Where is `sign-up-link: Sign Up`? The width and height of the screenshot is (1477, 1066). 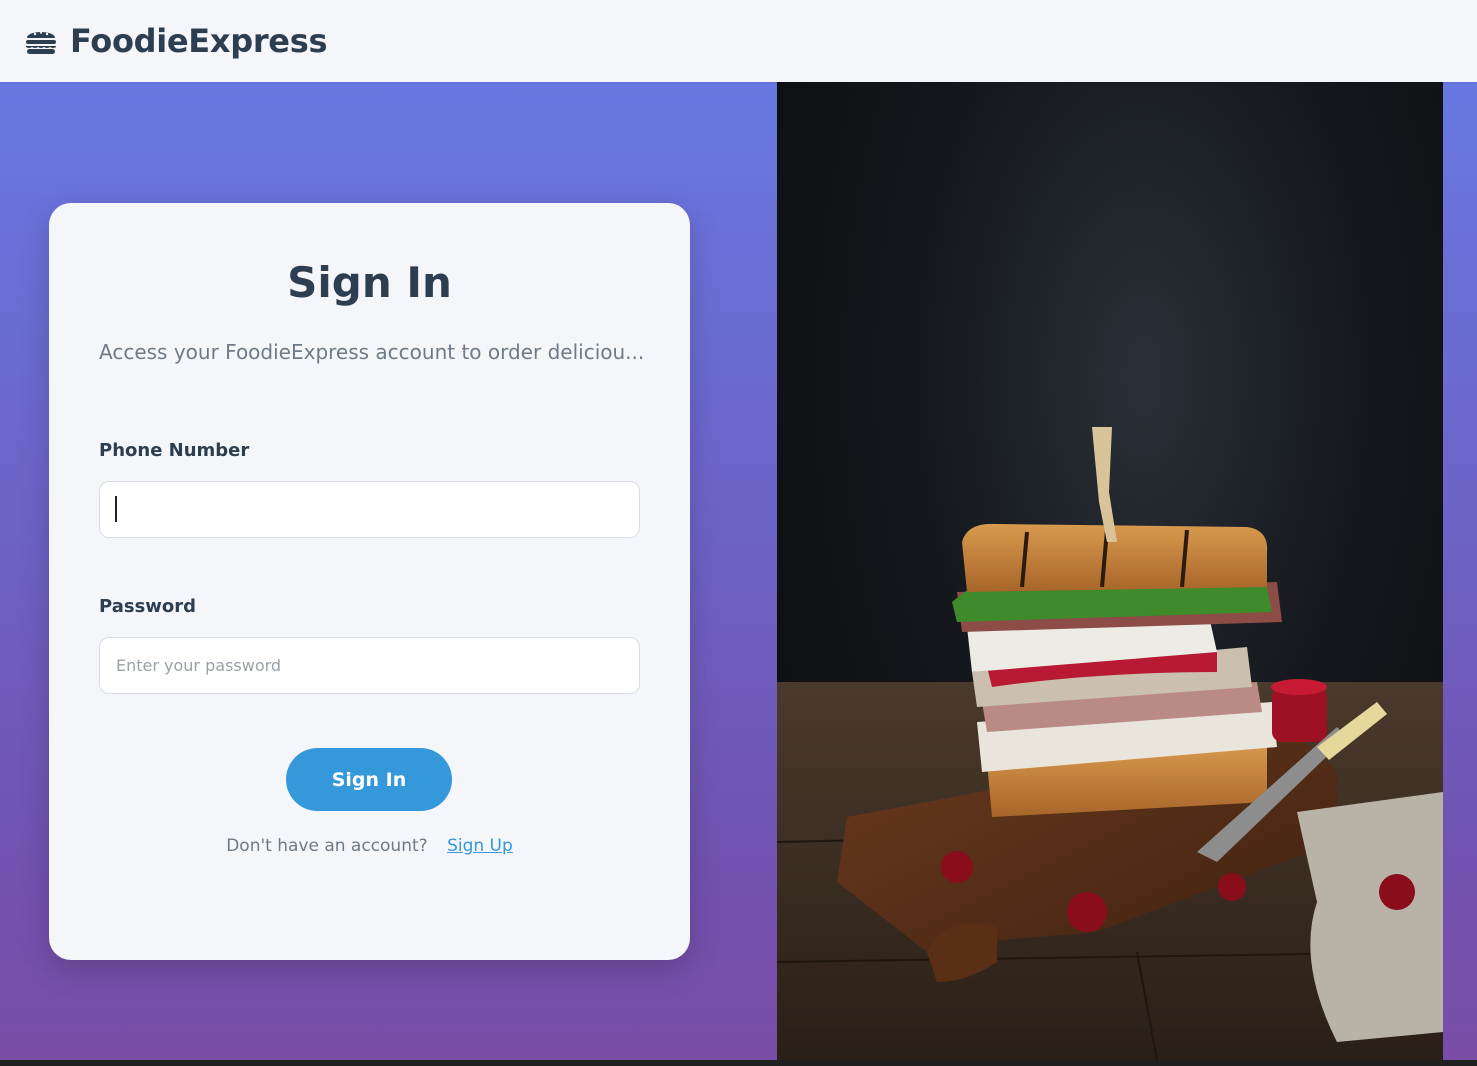
sign-up-link: Sign Up is located at coordinates (480, 846).